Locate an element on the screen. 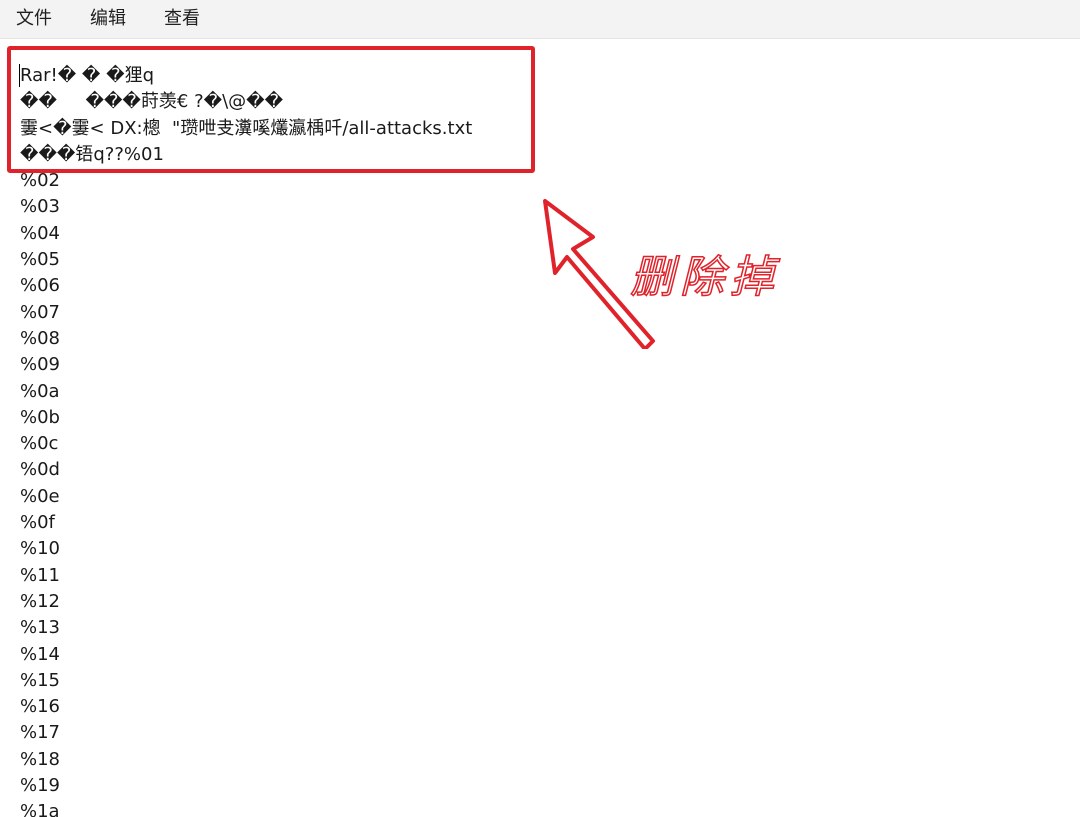  text-line: %09 is located at coordinates (40, 365).